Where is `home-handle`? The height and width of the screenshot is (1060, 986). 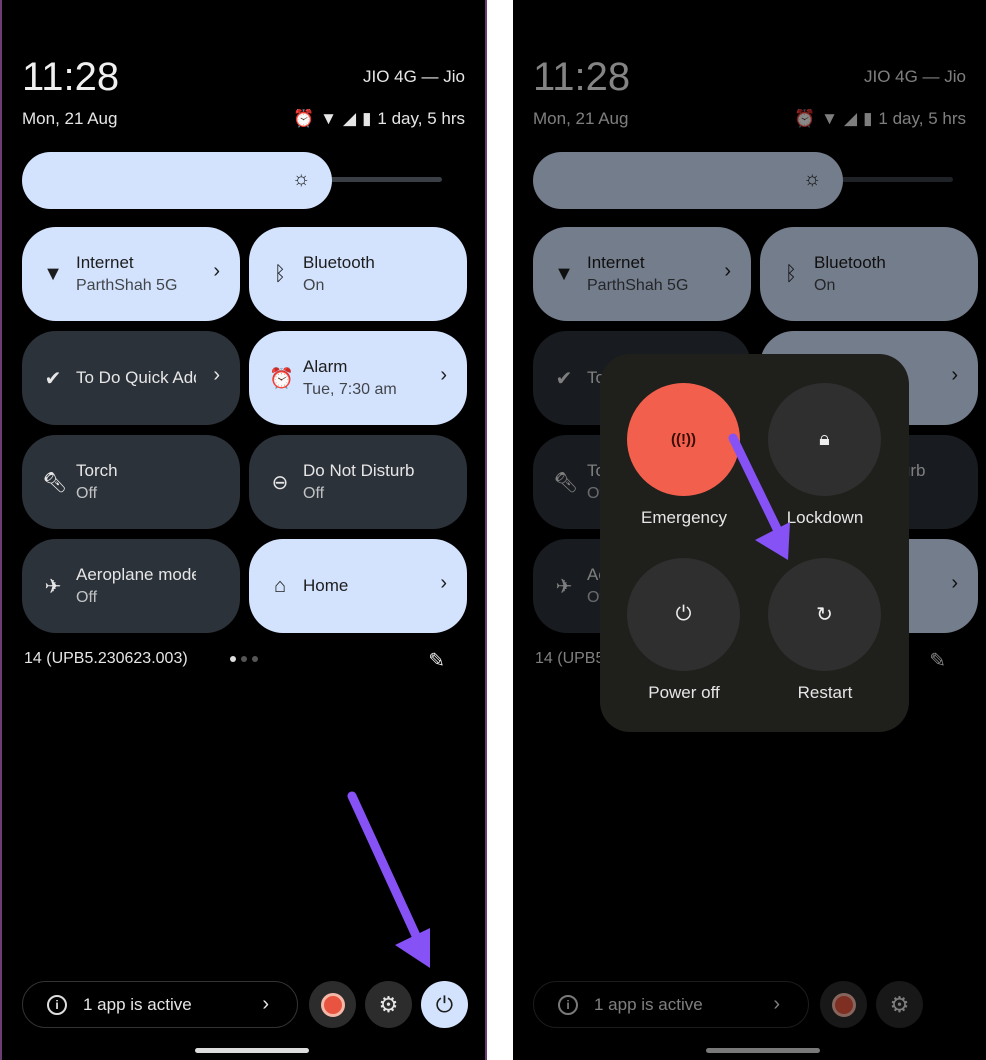 home-handle is located at coordinates (252, 1050).